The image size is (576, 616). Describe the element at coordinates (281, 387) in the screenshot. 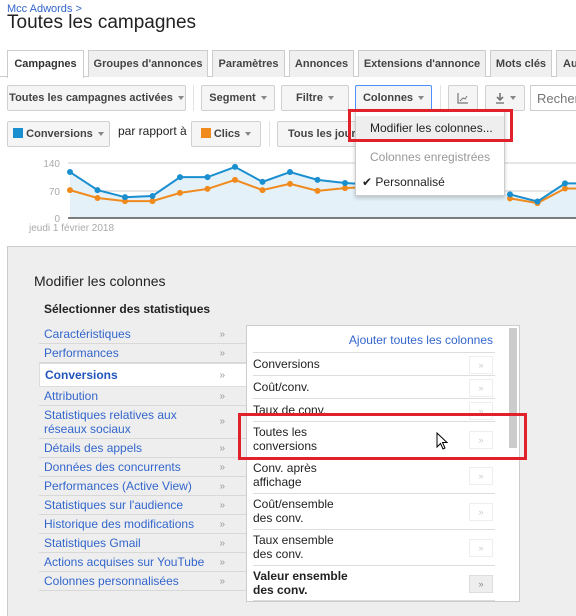

I see `column-label: Coût/conv.` at that location.